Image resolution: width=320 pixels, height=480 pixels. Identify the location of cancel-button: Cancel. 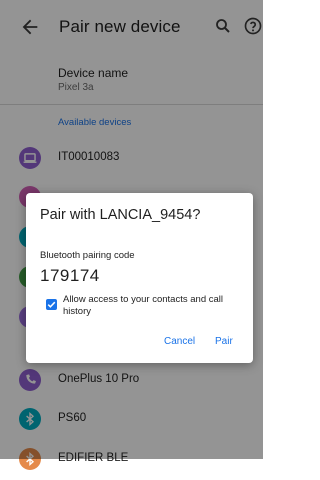
(179, 341).